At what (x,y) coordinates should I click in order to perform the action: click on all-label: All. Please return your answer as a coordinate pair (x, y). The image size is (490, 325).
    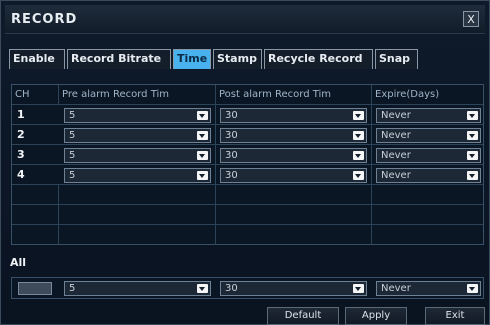
    Looking at the image, I should click on (18, 262).